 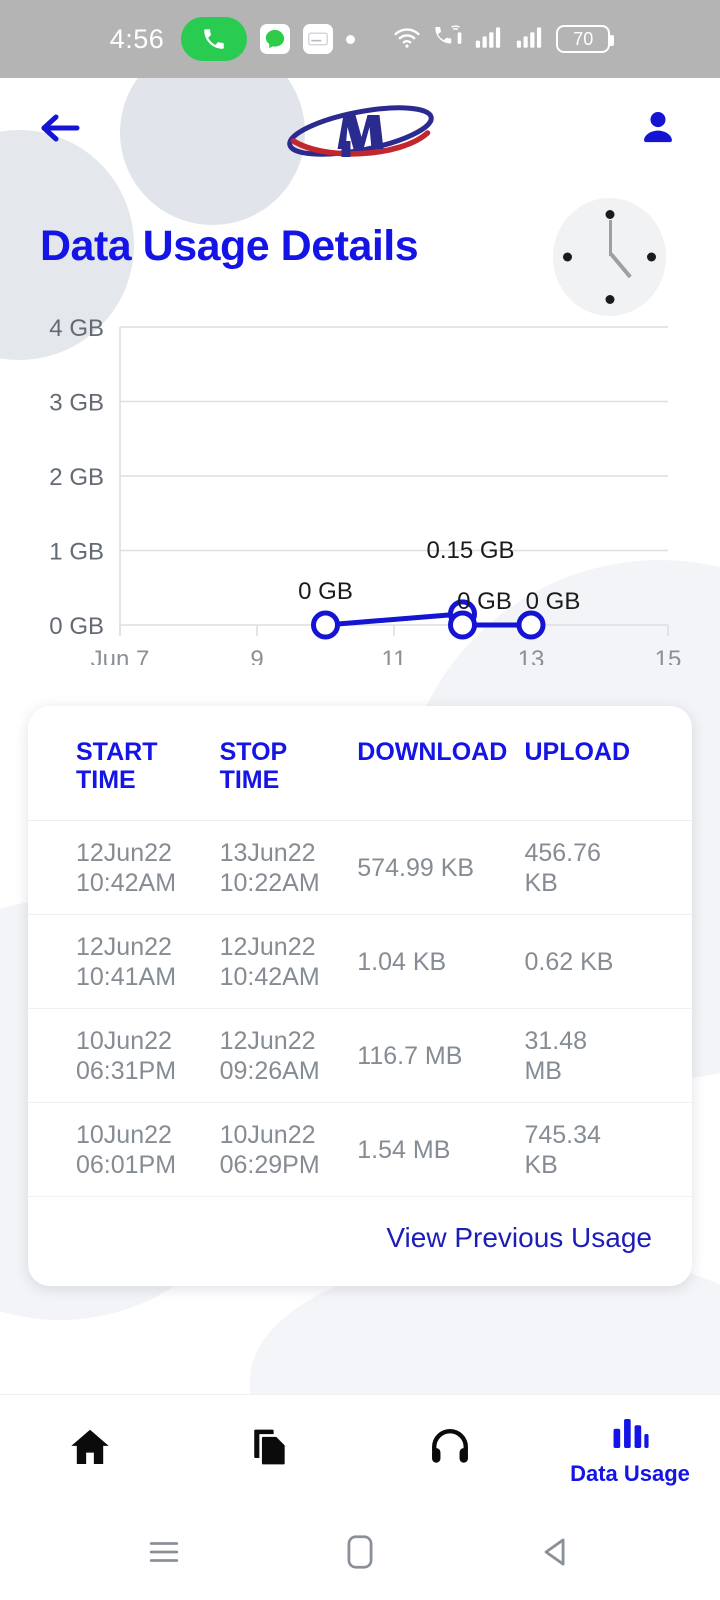 What do you see at coordinates (126, 976) in the screenshot?
I see `cell-line-2: 10:41AM` at bounding box center [126, 976].